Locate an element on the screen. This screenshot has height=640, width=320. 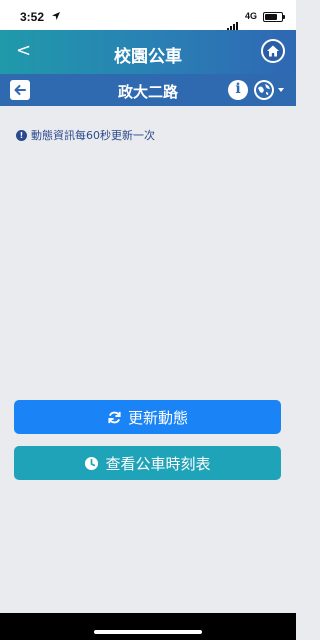
globe-icon is located at coordinates (264, 90).